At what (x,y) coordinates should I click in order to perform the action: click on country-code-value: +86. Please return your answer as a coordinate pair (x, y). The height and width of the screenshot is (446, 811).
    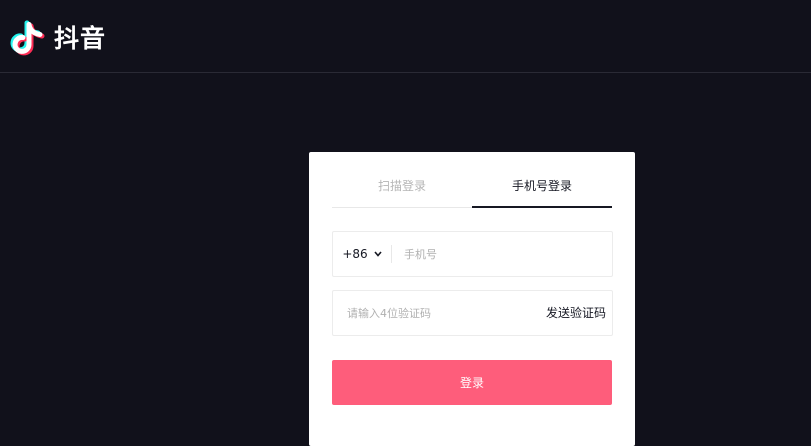
    Looking at the image, I should click on (355, 254).